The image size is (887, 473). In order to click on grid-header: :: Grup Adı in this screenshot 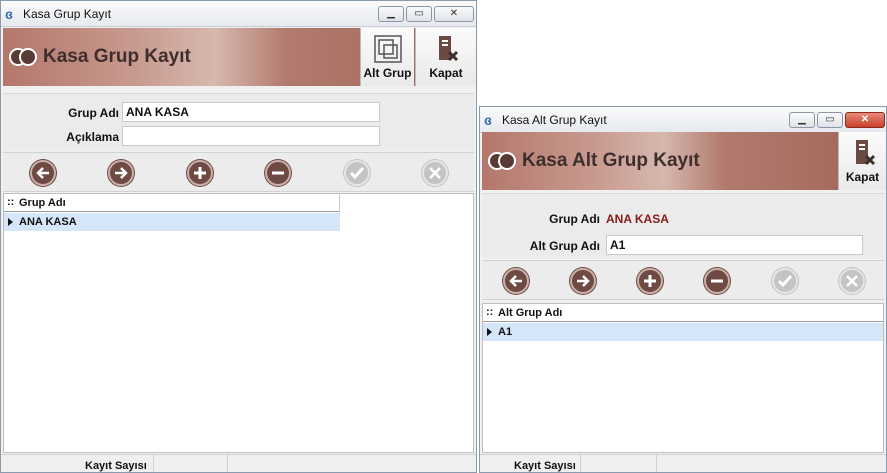, I will do `click(172, 203)`.